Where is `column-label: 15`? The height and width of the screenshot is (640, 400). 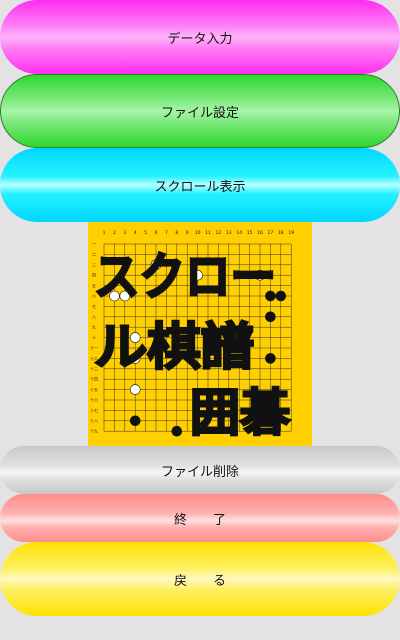 column-label: 15 is located at coordinates (250, 233).